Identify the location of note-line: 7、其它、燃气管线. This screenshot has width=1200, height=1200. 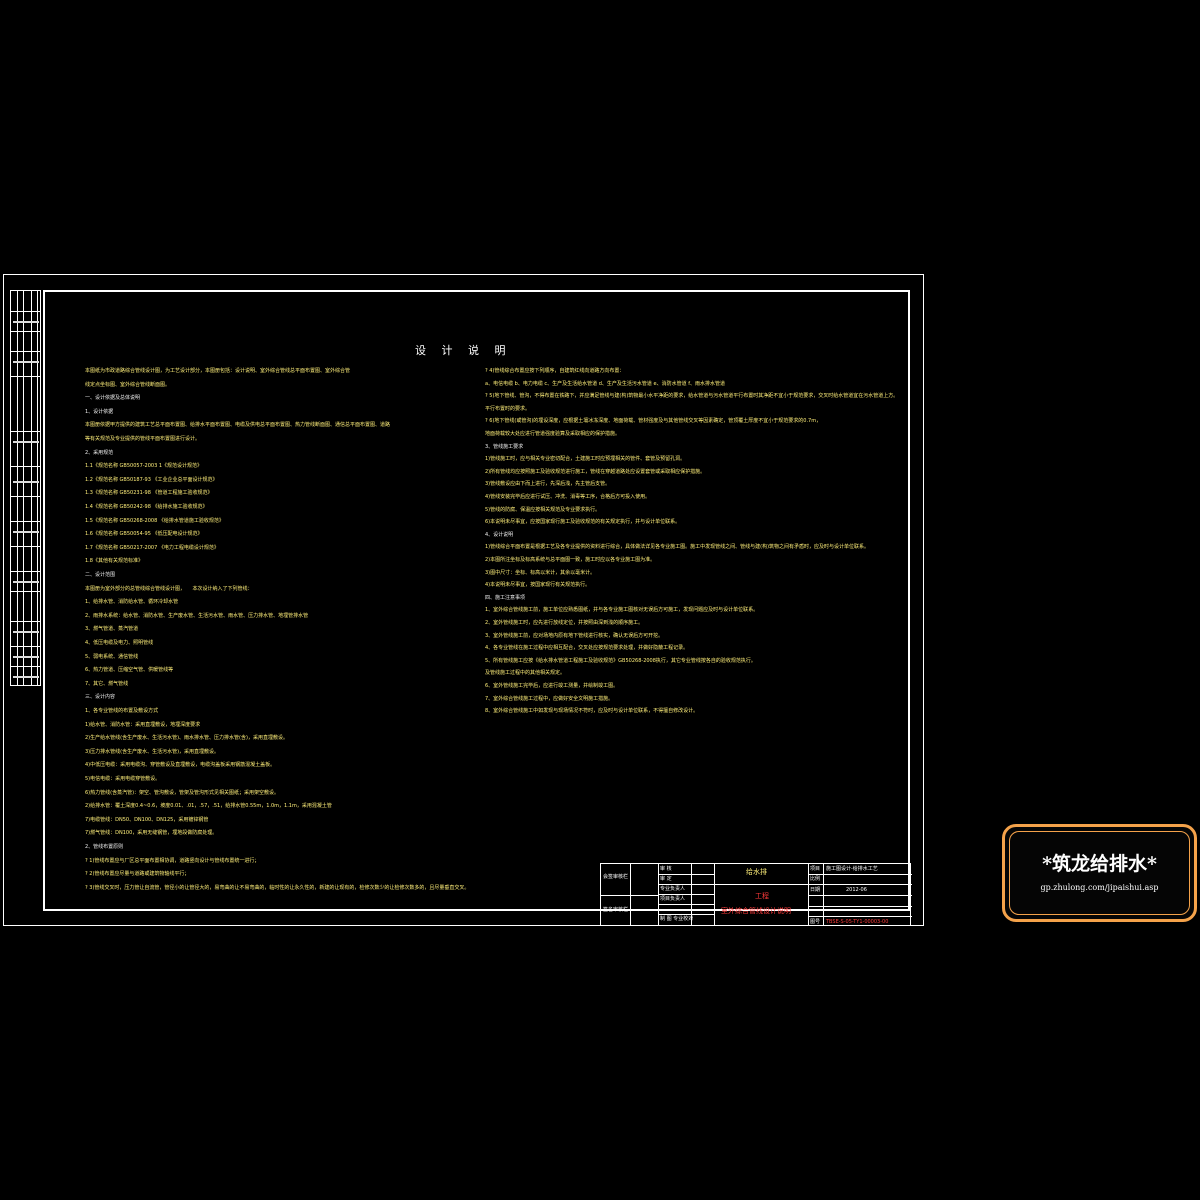
(107, 683).